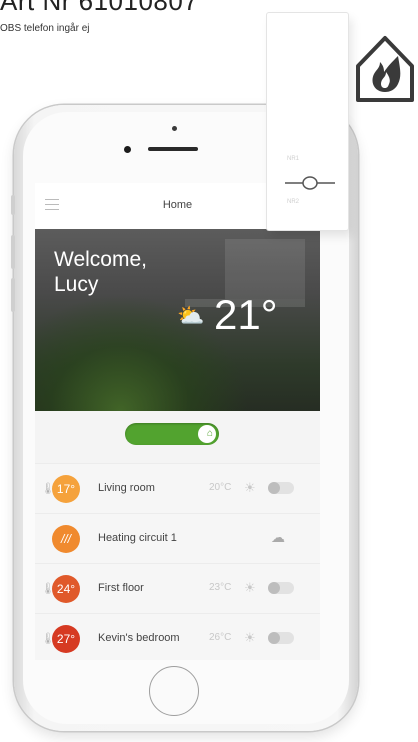 The width and height of the screenshot is (418, 742). Describe the element at coordinates (310, 186) in the screenshot. I see `antenna-symbol-icon` at that location.